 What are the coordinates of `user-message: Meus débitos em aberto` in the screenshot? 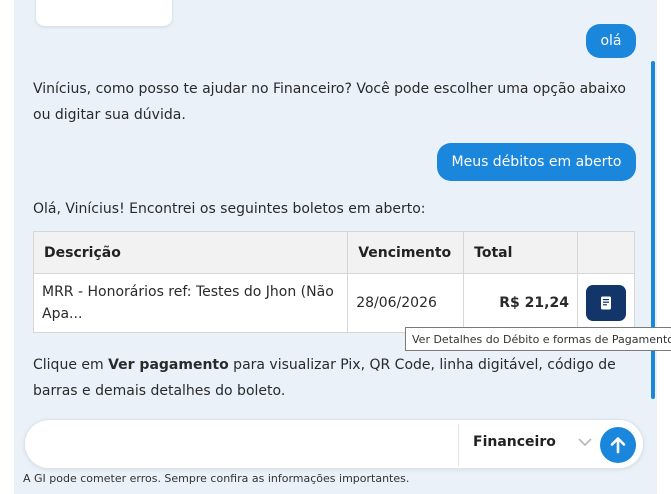 It's located at (536, 162).